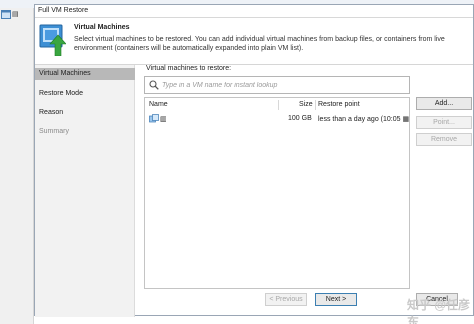  What do you see at coordinates (339, 104) in the screenshot?
I see `column-header-restore-point: Restore point` at bounding box center [339, 104].